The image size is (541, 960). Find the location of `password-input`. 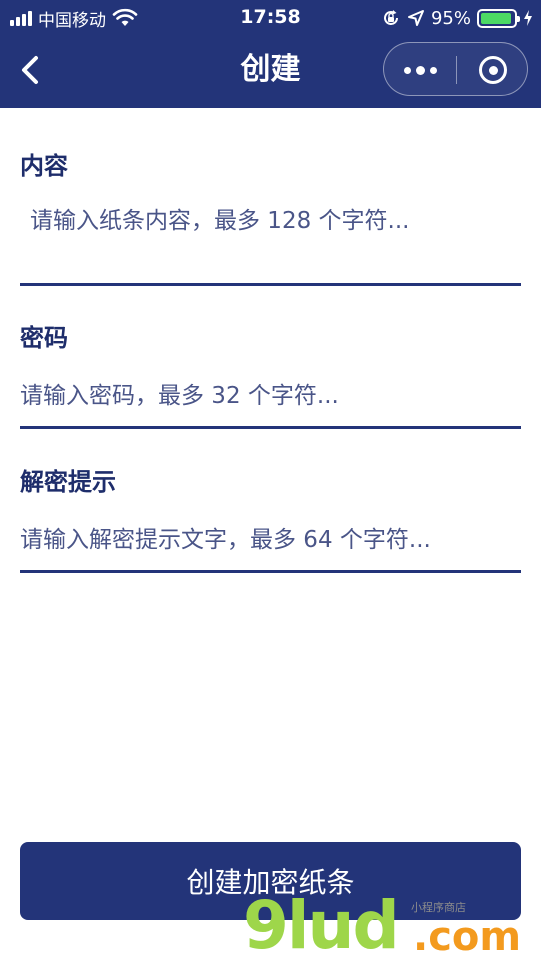

password-input is located at coordinates (270, 396).